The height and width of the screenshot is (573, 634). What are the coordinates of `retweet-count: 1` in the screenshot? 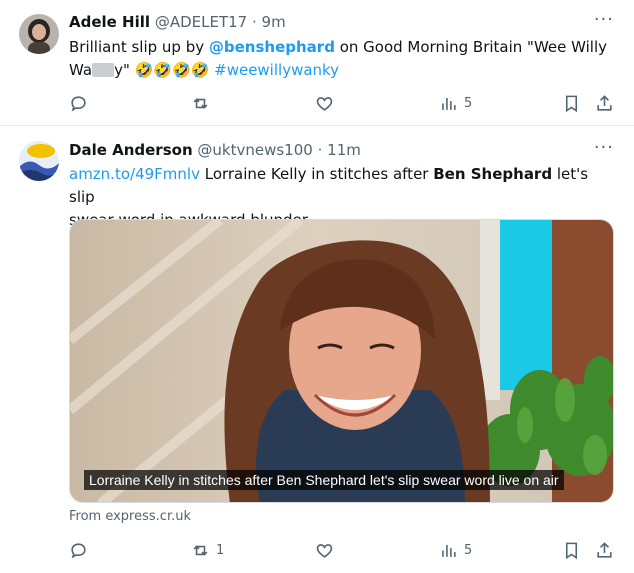 It's located at (220, 550).